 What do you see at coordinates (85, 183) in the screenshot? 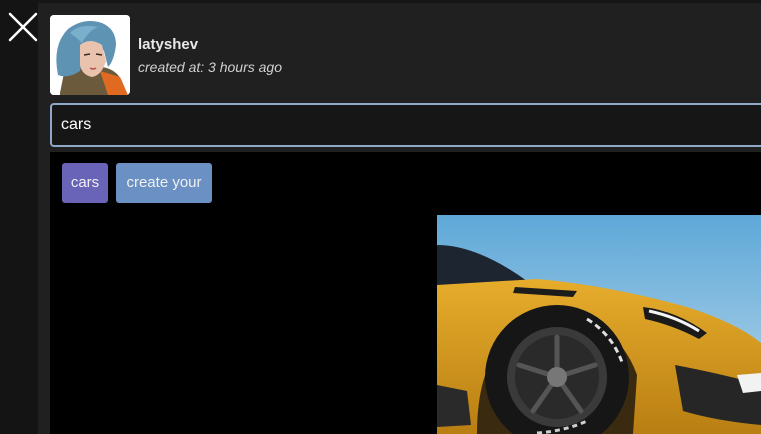
I see `tag-cars: cars` at bounding box center [85, 183].